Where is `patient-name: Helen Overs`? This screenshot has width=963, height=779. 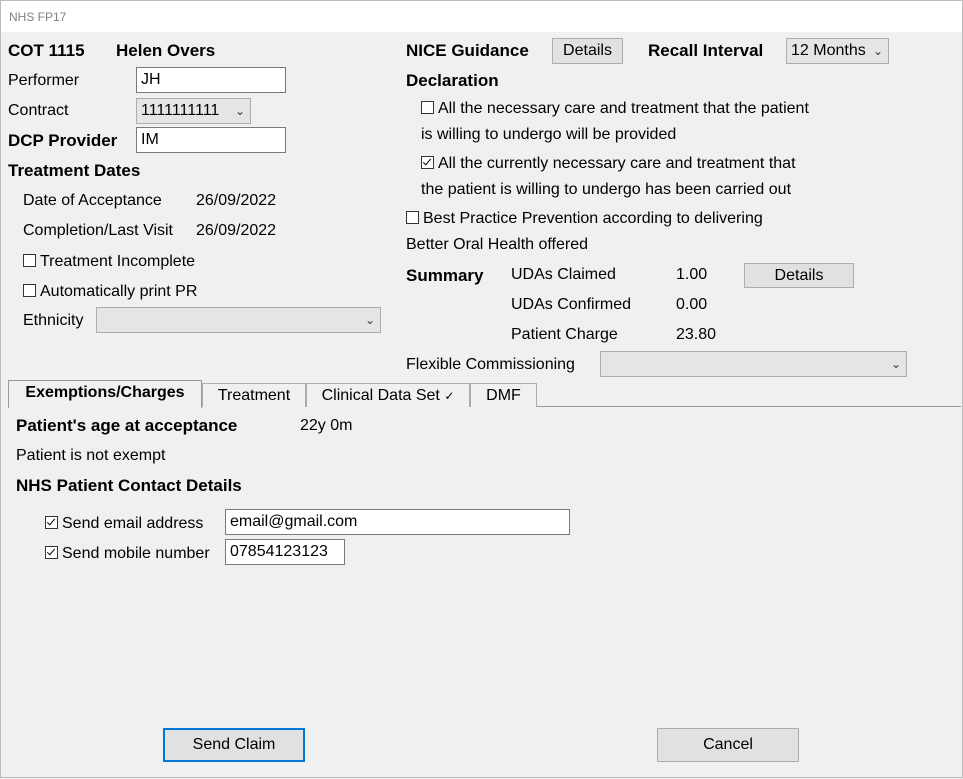
patient-name: Helen Overs is located at coordinates (166, 50).